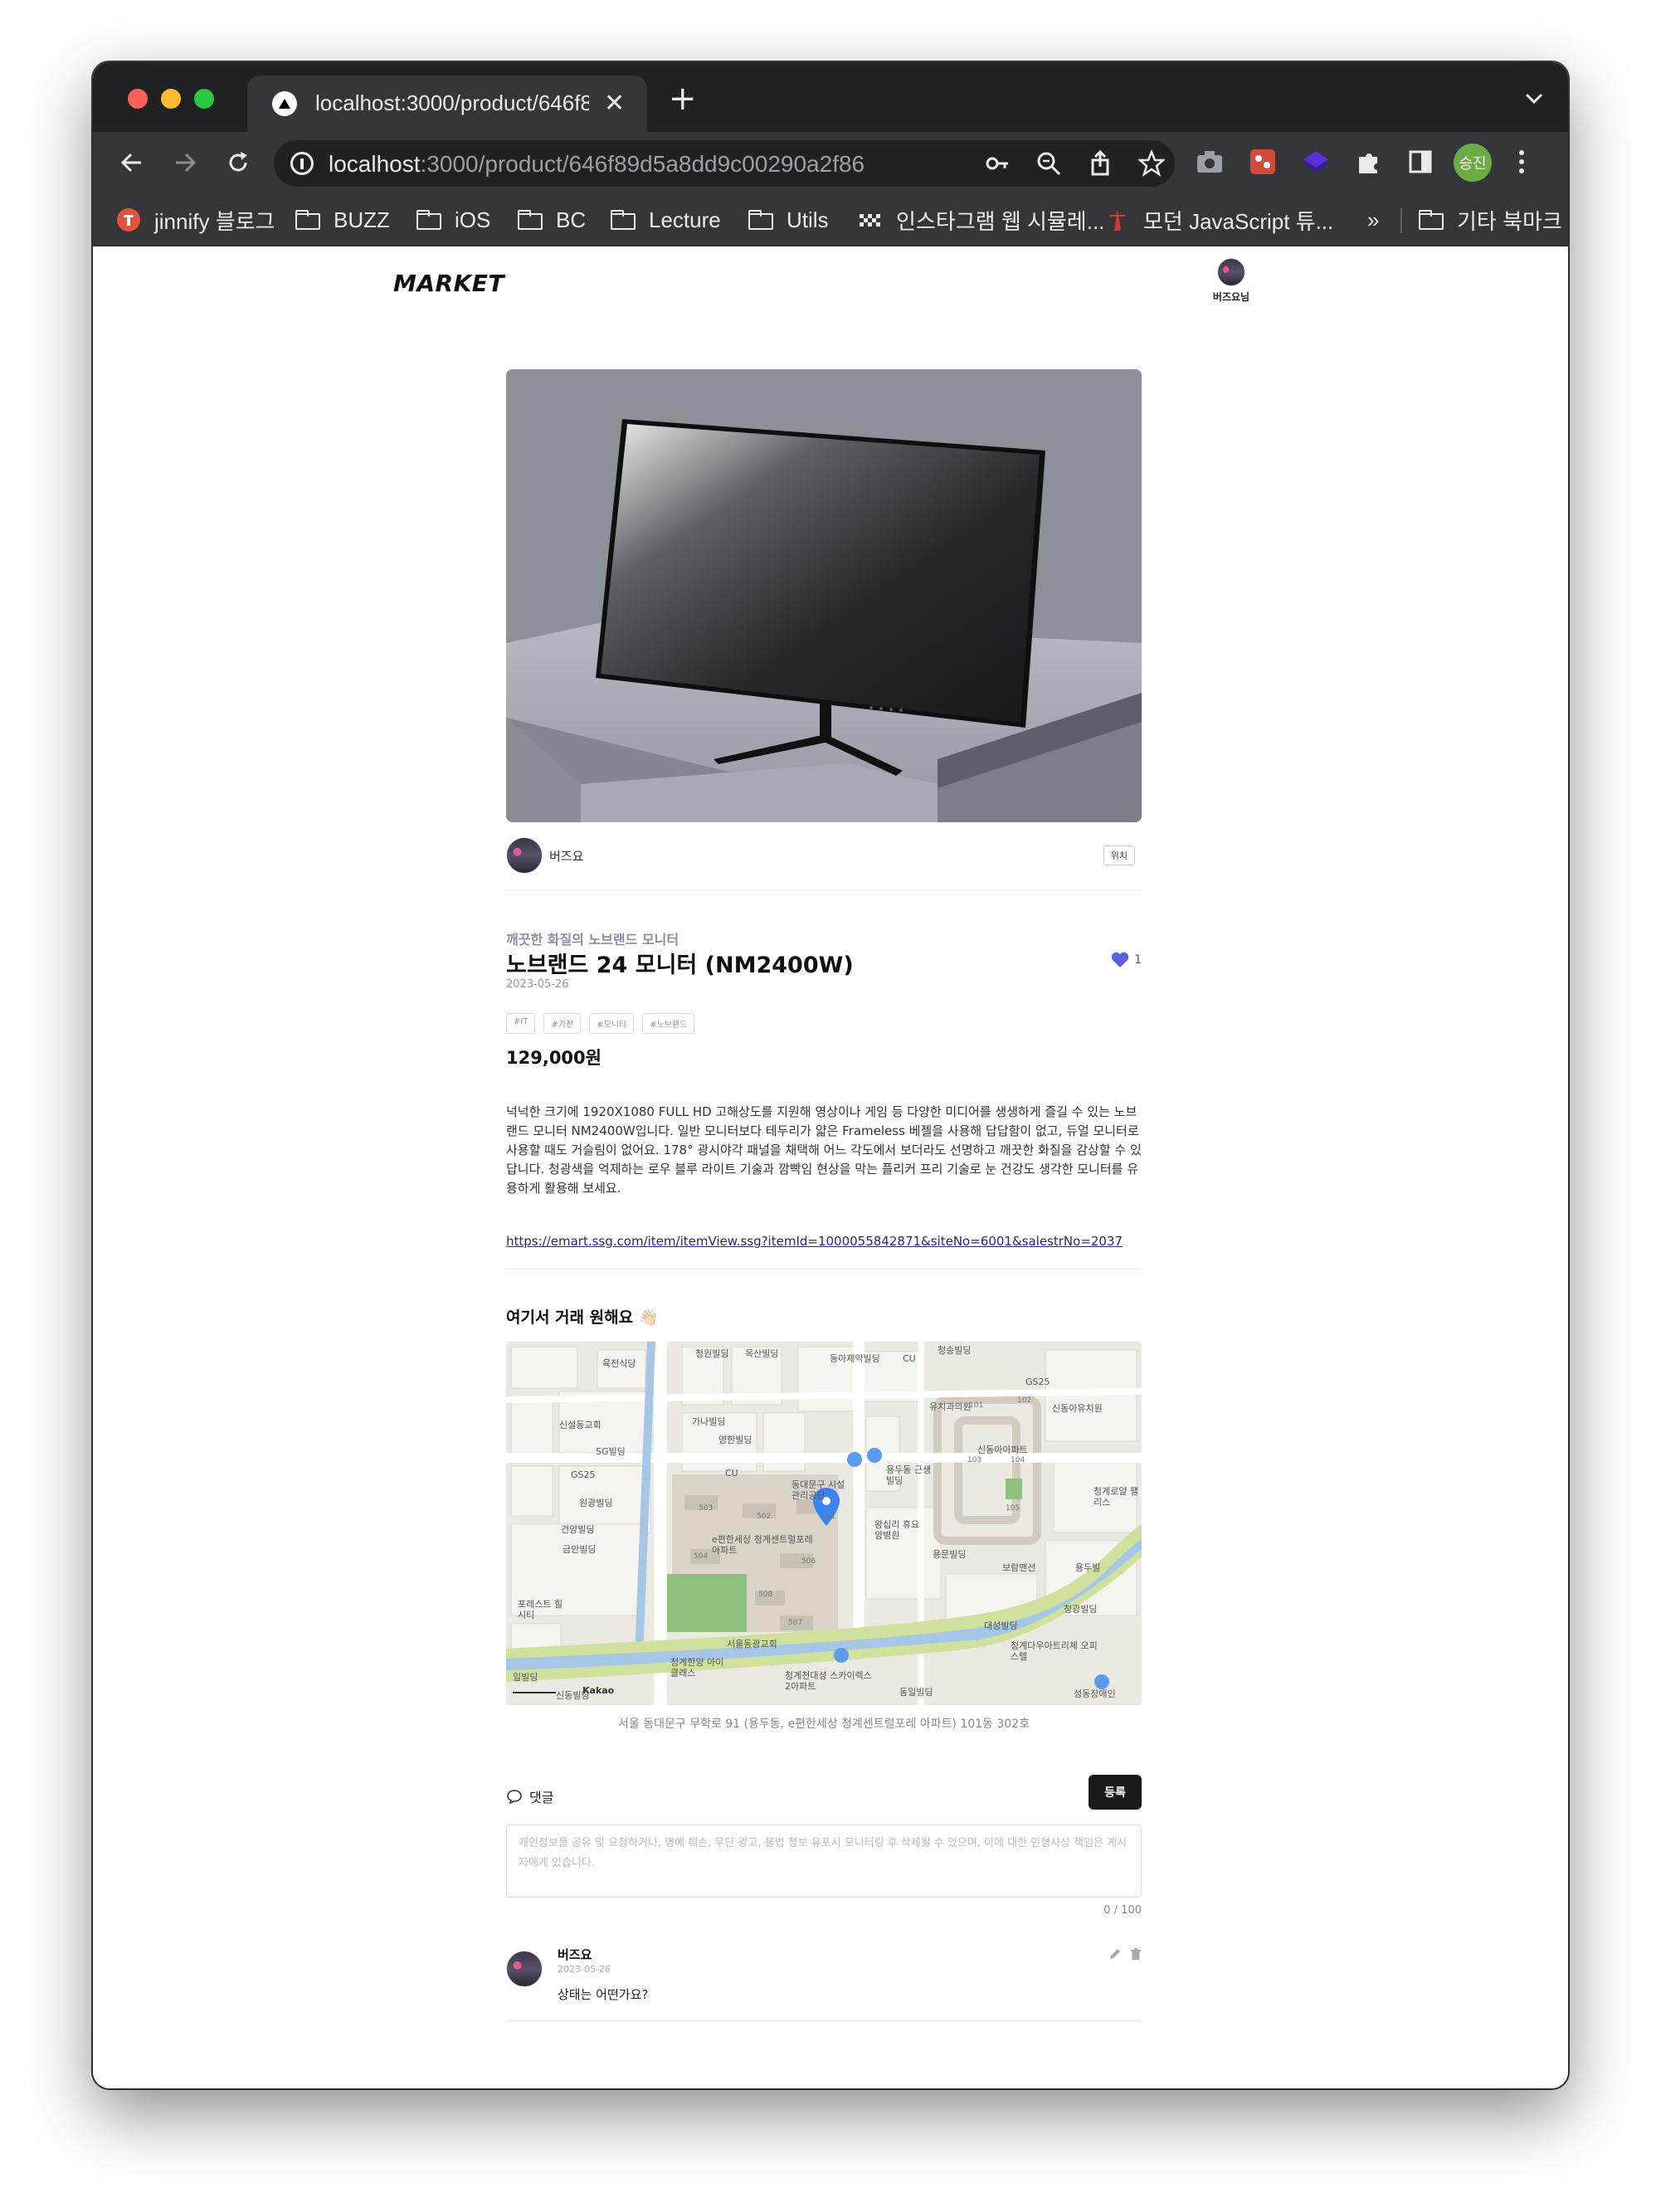 This screenshot has width=1661, height=2212. Describe the element at coordinates (453, 220) in the screenshot. I see `bookmark-item: iOS` at that location.